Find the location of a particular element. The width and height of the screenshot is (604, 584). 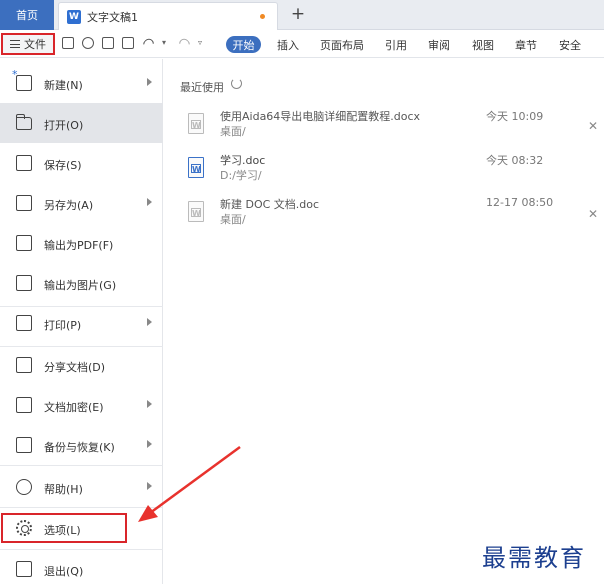

folder-icon is located at coordinates (24, 122).